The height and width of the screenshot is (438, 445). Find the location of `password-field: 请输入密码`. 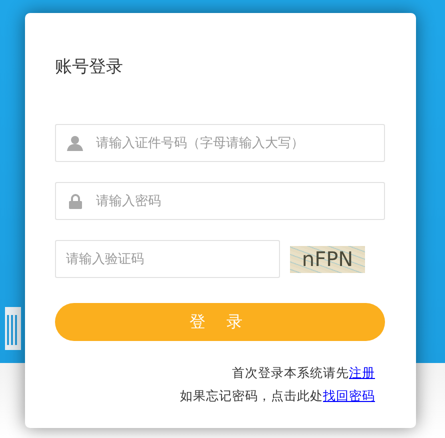

password-field: 请输入密码 is located at coordinates (220, 201).